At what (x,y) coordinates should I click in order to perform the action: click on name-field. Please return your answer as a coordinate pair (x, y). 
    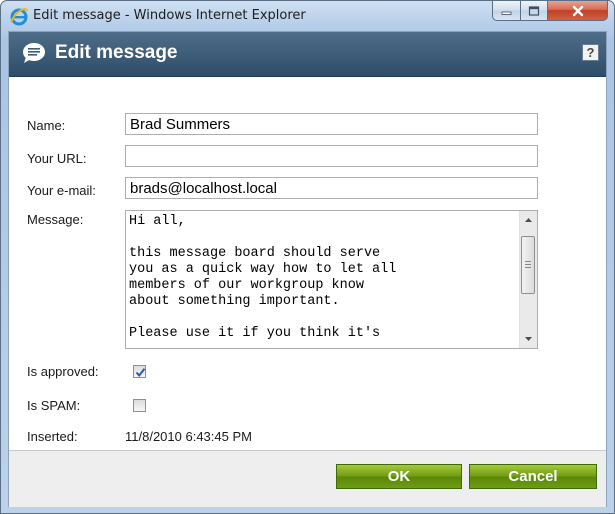
    Looking at the image, I should click on (331, 124).